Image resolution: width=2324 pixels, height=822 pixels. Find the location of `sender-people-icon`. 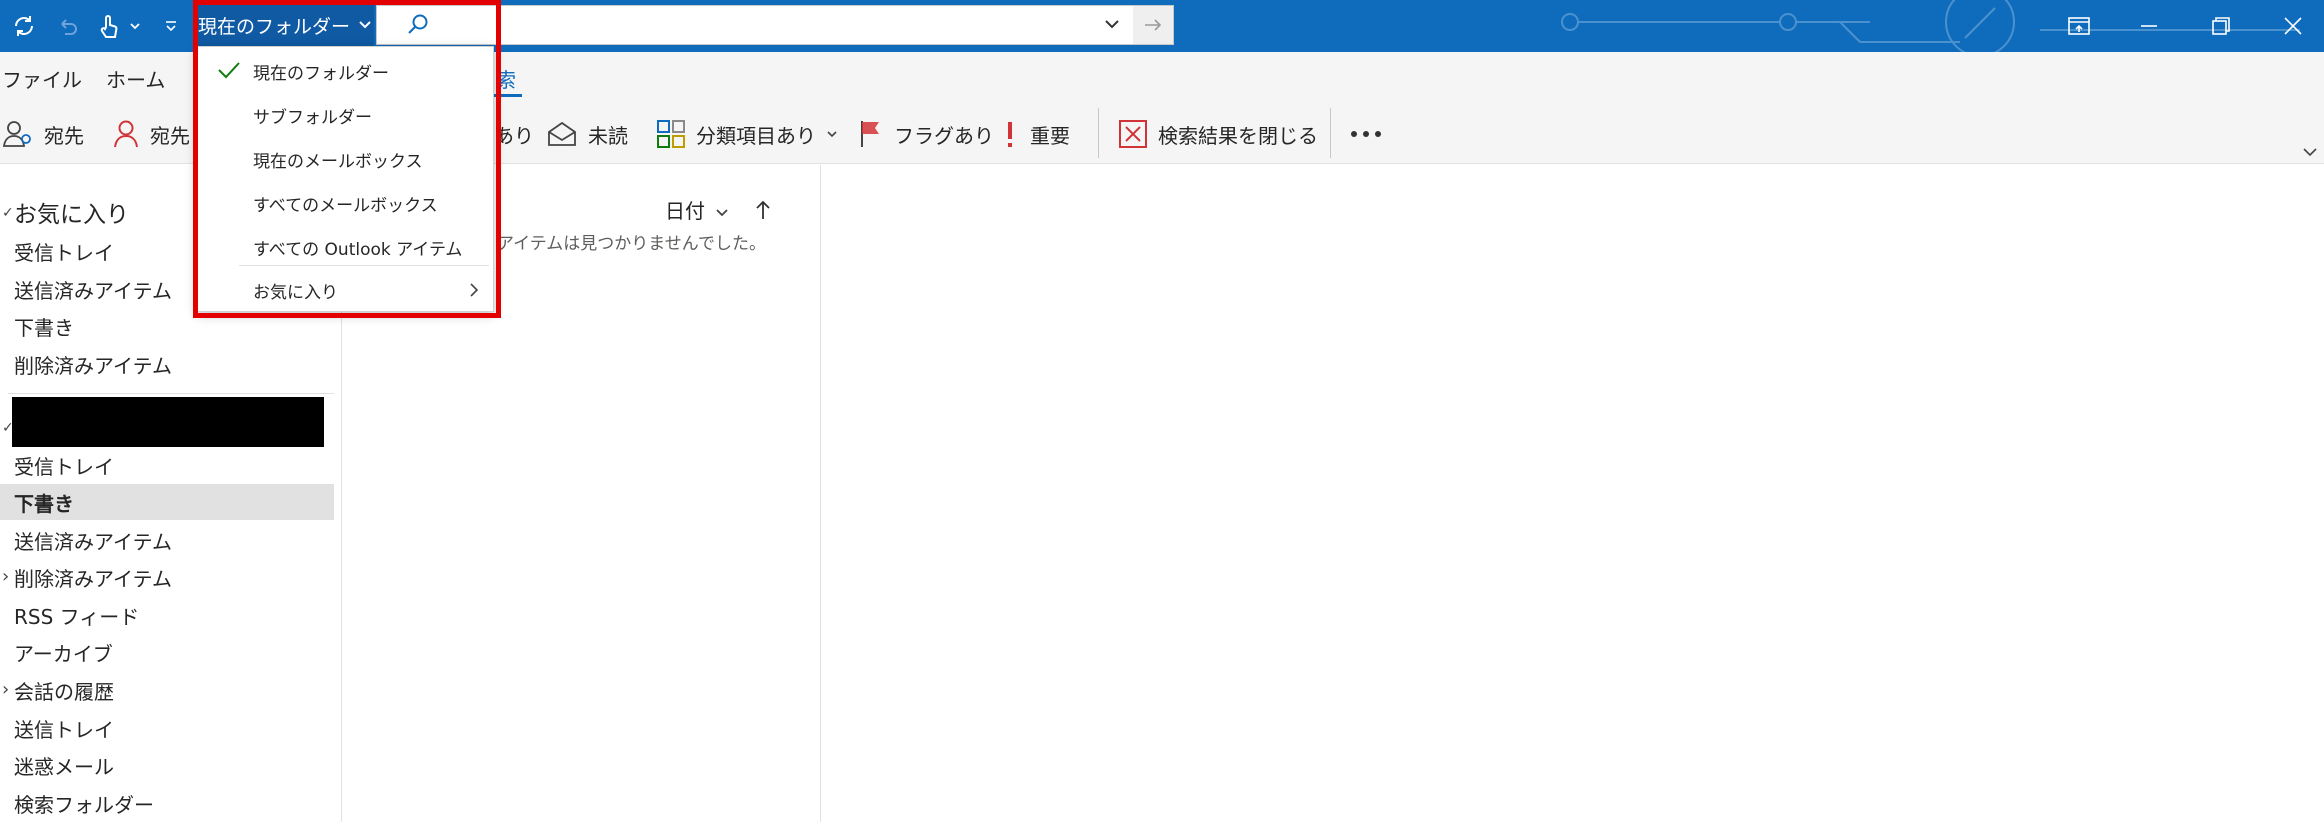

sender-people-icon is located at coordinates (16, 134).